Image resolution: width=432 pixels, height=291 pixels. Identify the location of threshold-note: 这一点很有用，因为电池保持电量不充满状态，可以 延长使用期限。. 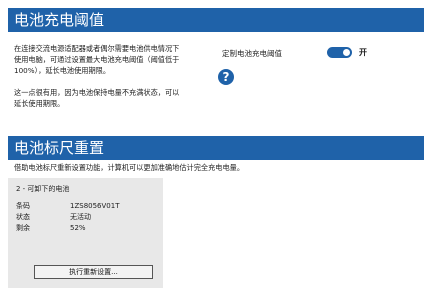
(97, 98).